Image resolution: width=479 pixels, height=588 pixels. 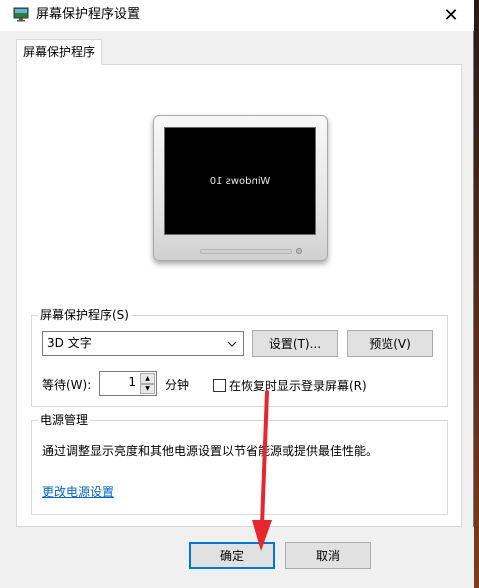 I want to click on monitor-icon, so click(x=21, y=14).